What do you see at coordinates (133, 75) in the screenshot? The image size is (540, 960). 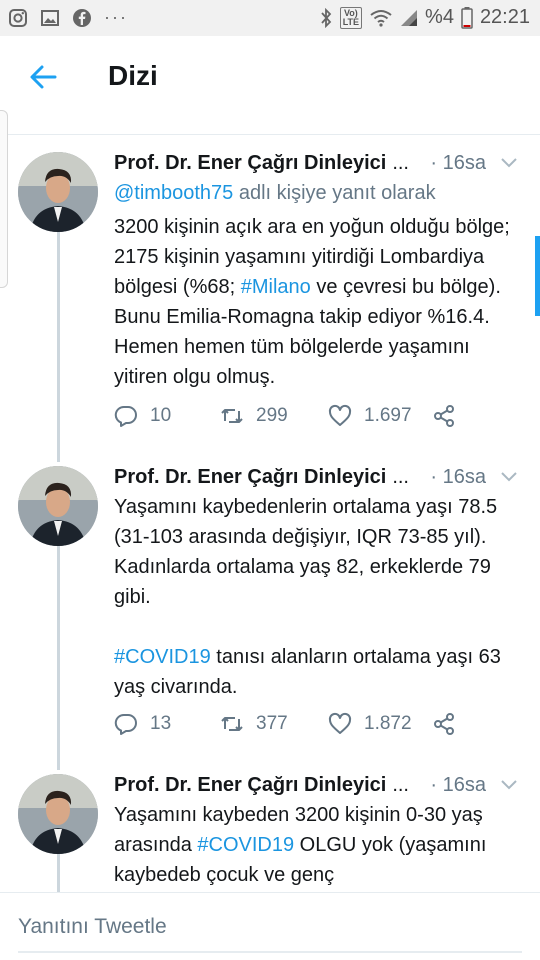 I see `page-title: Dizi` at bounding box center [133, 75].